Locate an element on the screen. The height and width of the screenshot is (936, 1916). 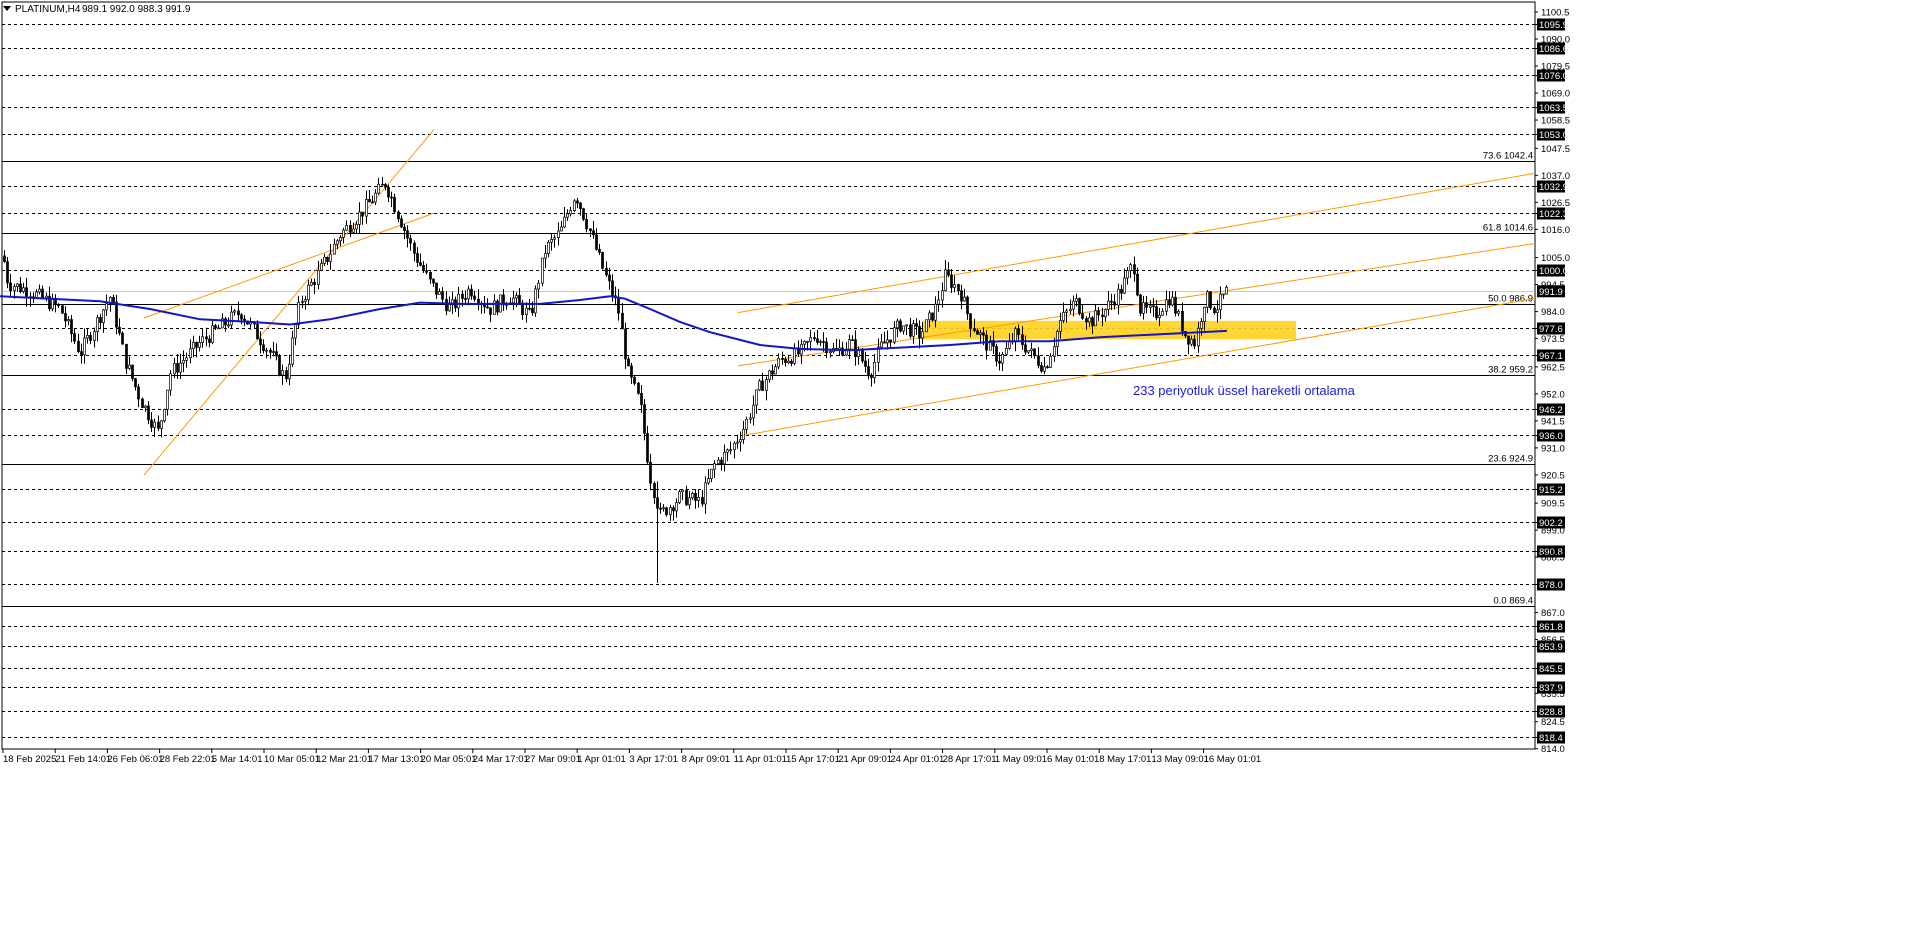
y-tick-label: 1016.0 is located at coordinates (1555, 230).